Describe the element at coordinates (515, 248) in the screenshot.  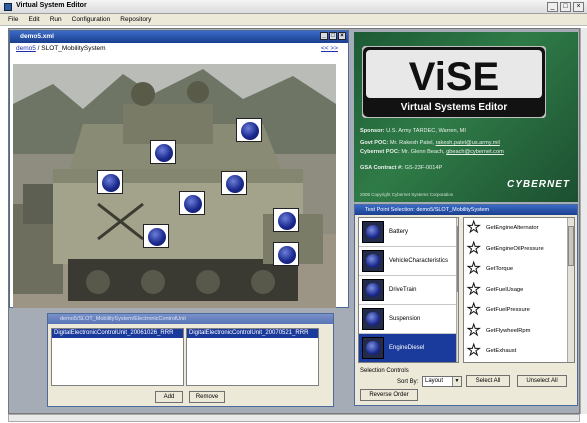
I see `test-function-label: GetEngineOilPressure` at that location.